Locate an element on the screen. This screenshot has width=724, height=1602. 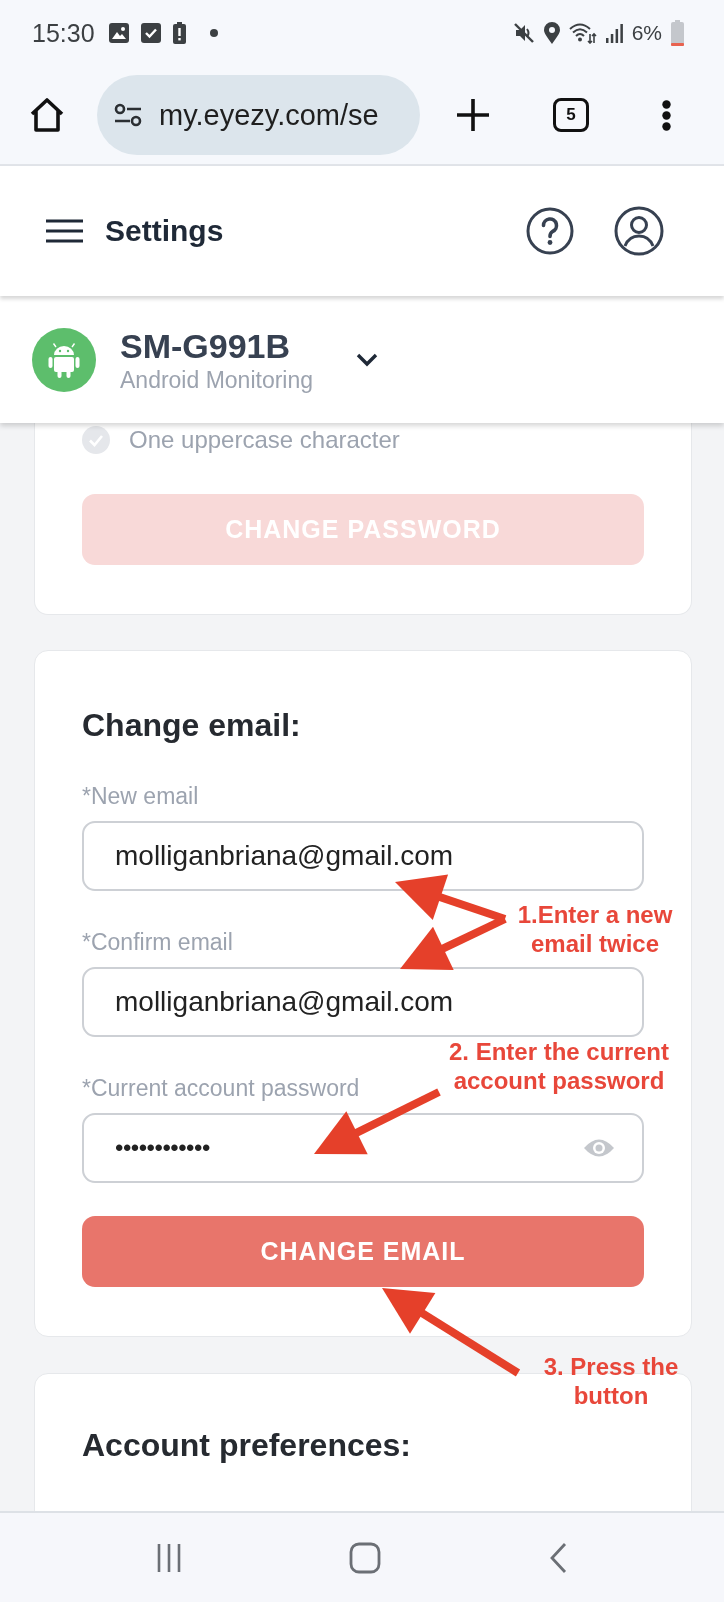
device-subtitle: Android Monitoring is located at coordinates (217, 379).